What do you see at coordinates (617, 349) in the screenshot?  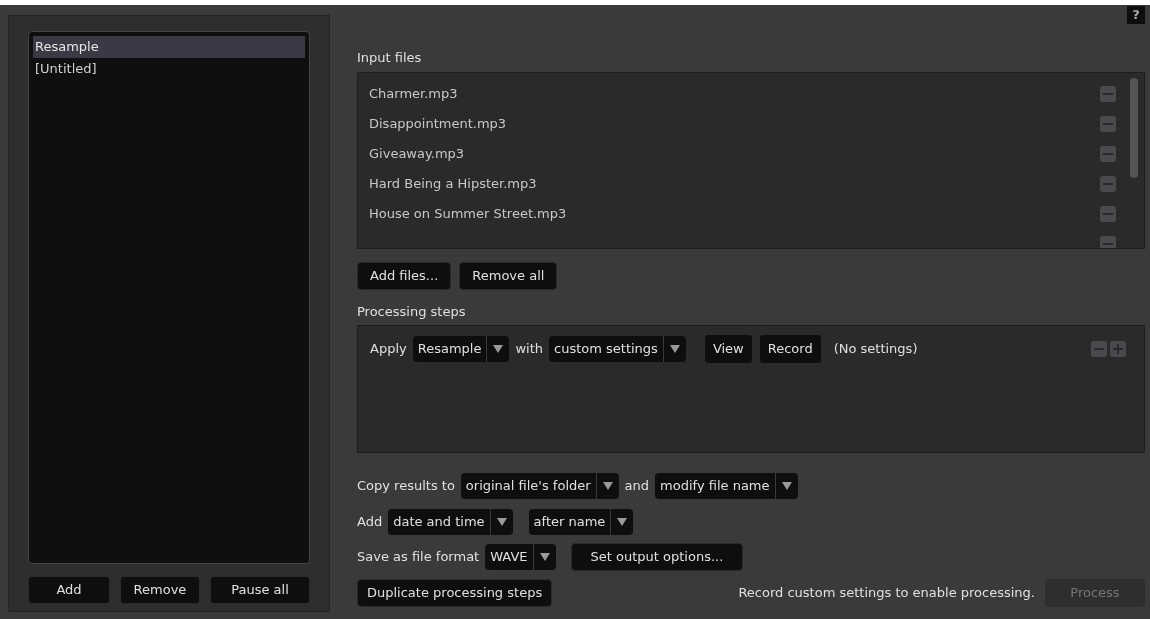 I see `settings-dropdown: custom settings` at bounding box center [617, 349].